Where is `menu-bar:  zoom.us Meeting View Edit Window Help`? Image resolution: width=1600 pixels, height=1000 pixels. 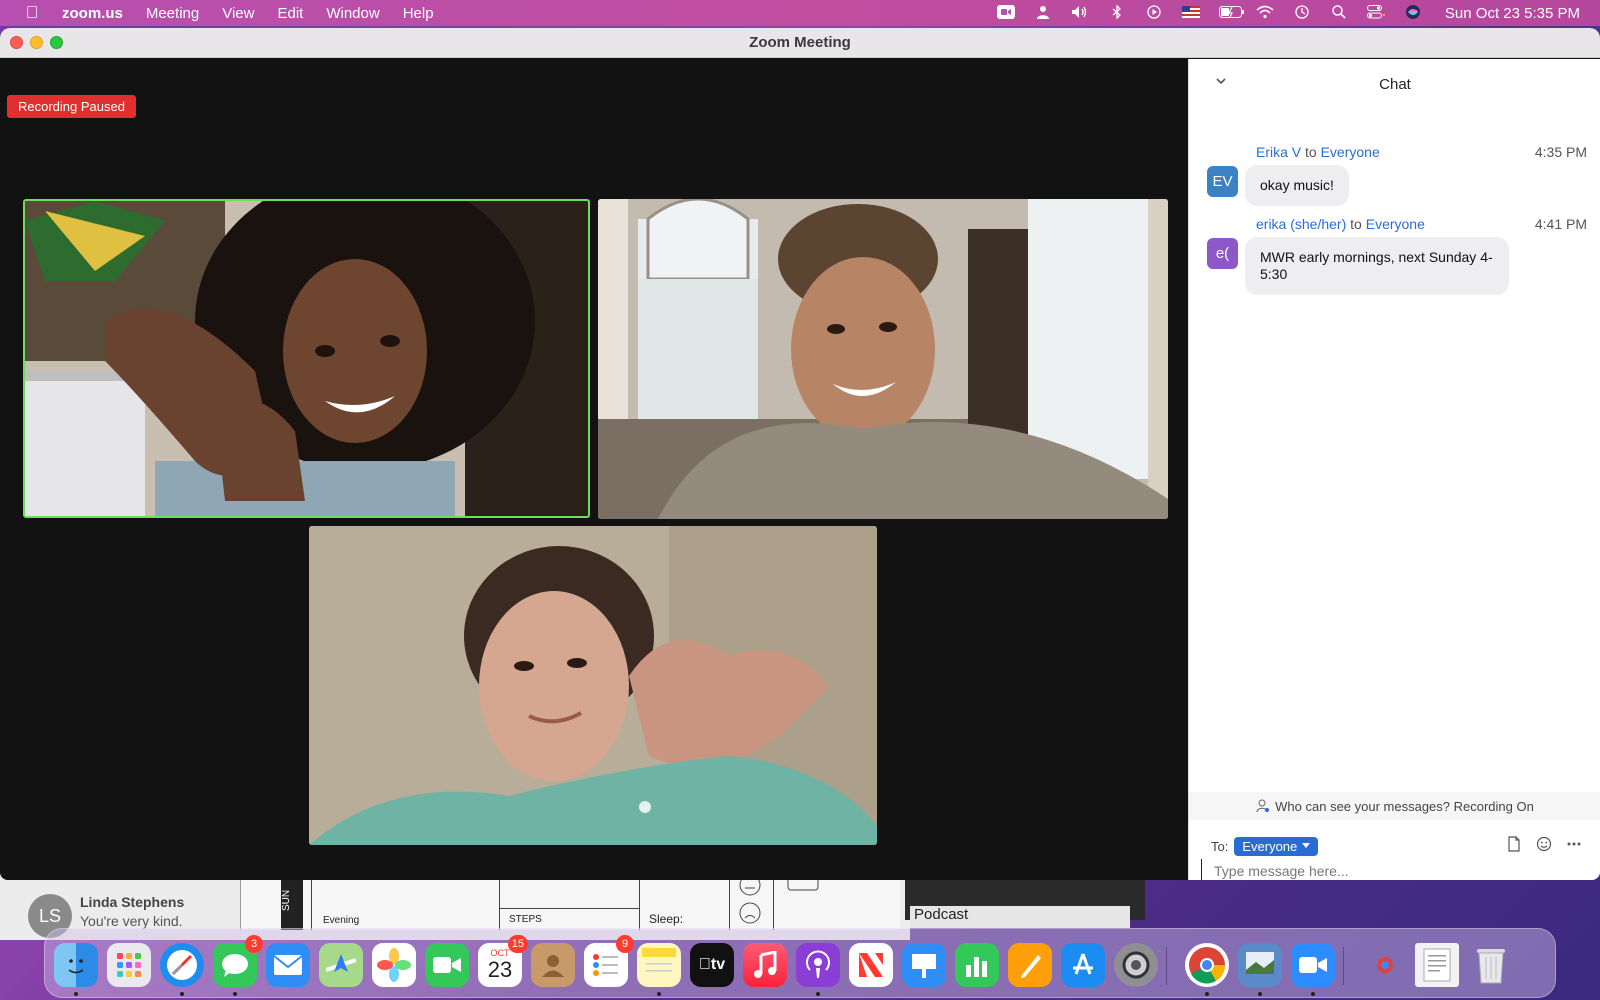 menu-bar:  zoom.us Meeting View Edit Window Help is located at coordinates (800, 13).